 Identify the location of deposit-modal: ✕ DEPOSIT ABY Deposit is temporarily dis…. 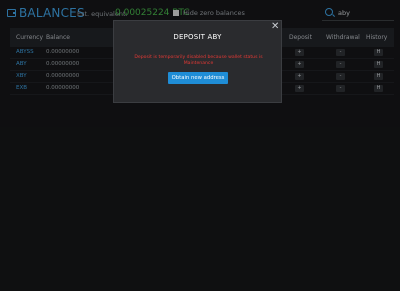
(197, 61).